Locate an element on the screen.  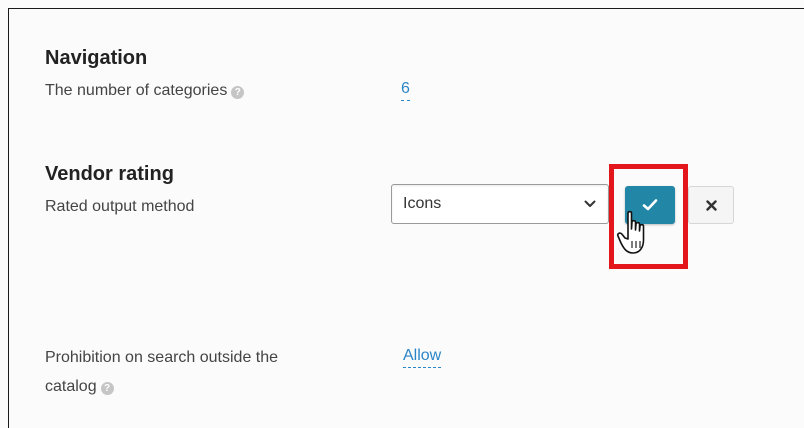
cancel-button is located at coordinates (711, 205).